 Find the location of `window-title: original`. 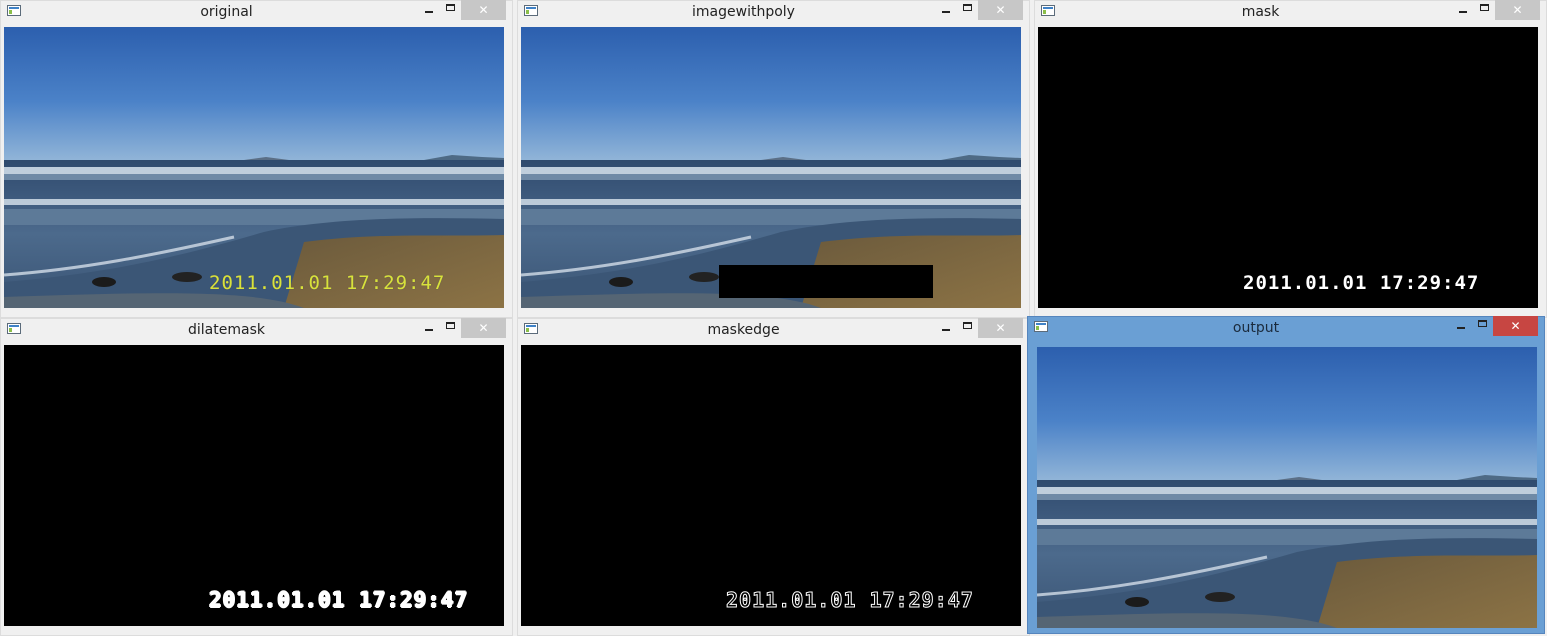

window-title: original is located at coordinates (226, 12).